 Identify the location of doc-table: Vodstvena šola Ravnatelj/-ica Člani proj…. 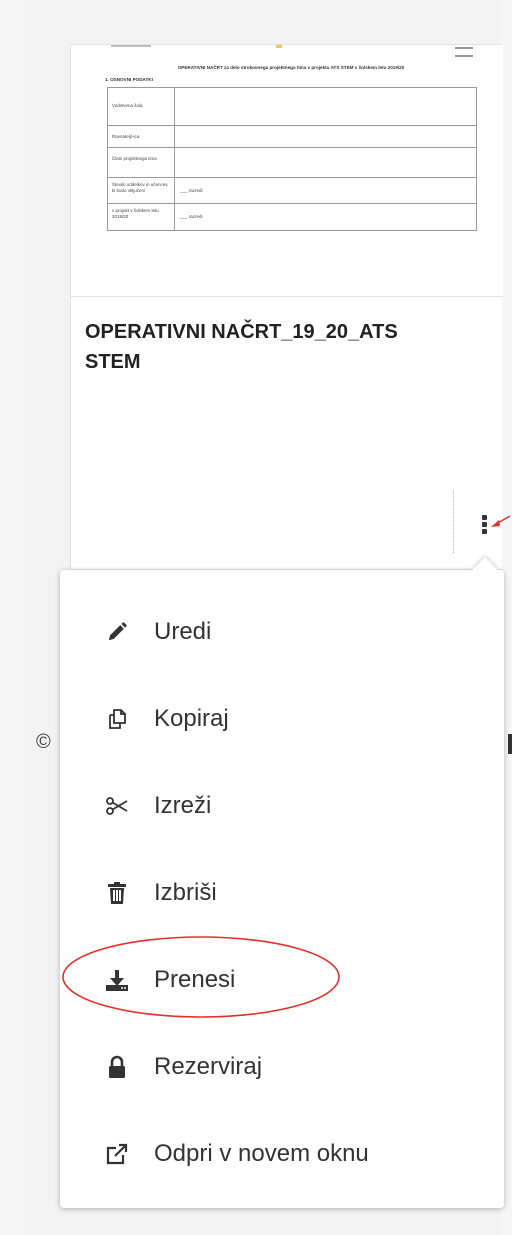
(292, 159).